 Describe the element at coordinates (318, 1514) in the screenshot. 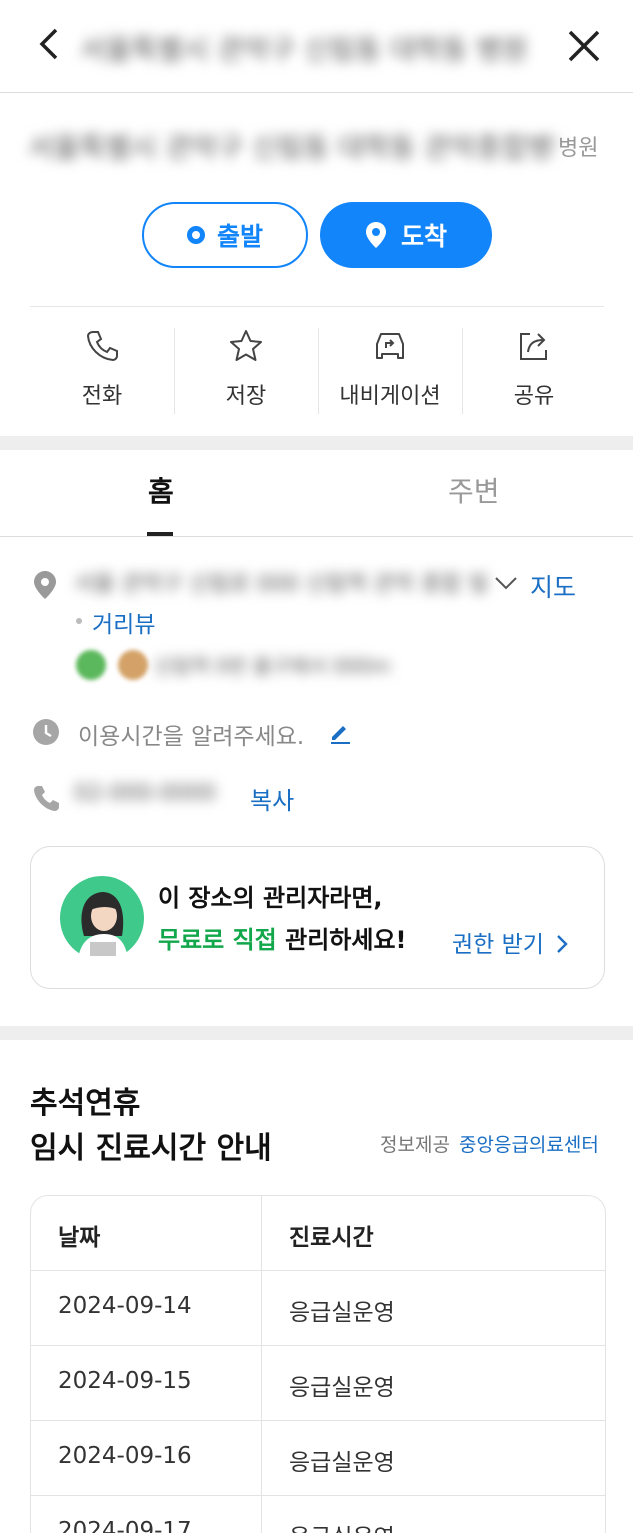

I see `table-row: 2024-09-17 응급실운영` at that location.